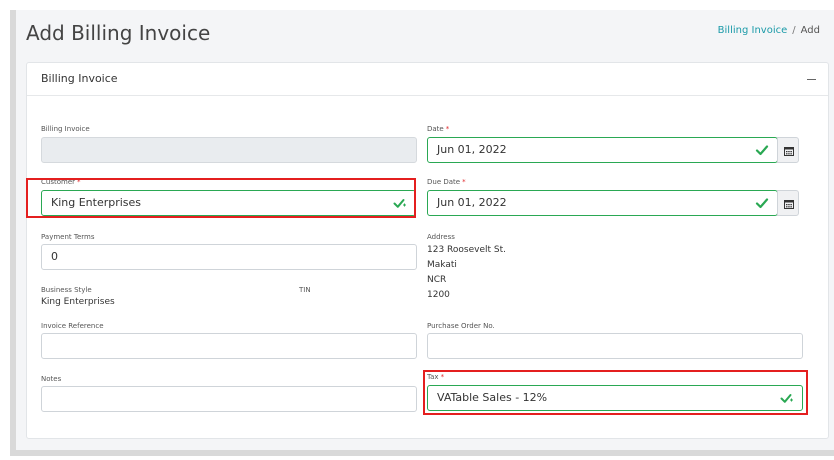  Describe the element at coordinates (229, 399) in the screenshot. I see `notes-input` at that location.